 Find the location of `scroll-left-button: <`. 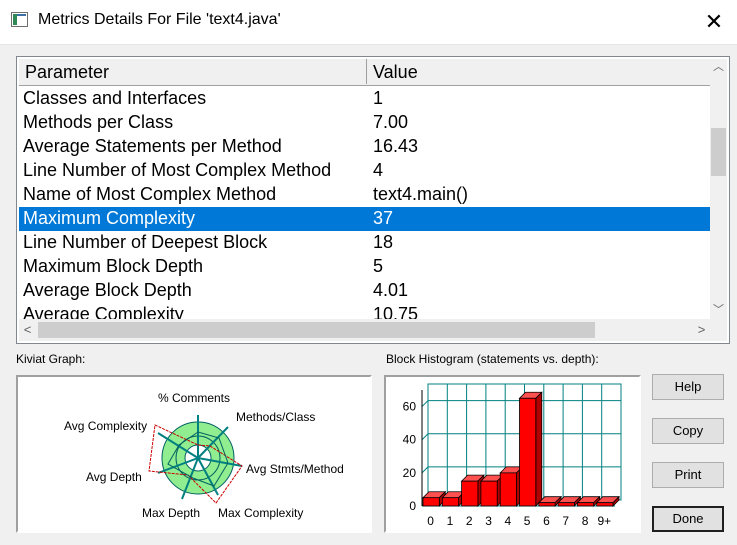

scroll-left-button: < is located at coordinates (27, 330).